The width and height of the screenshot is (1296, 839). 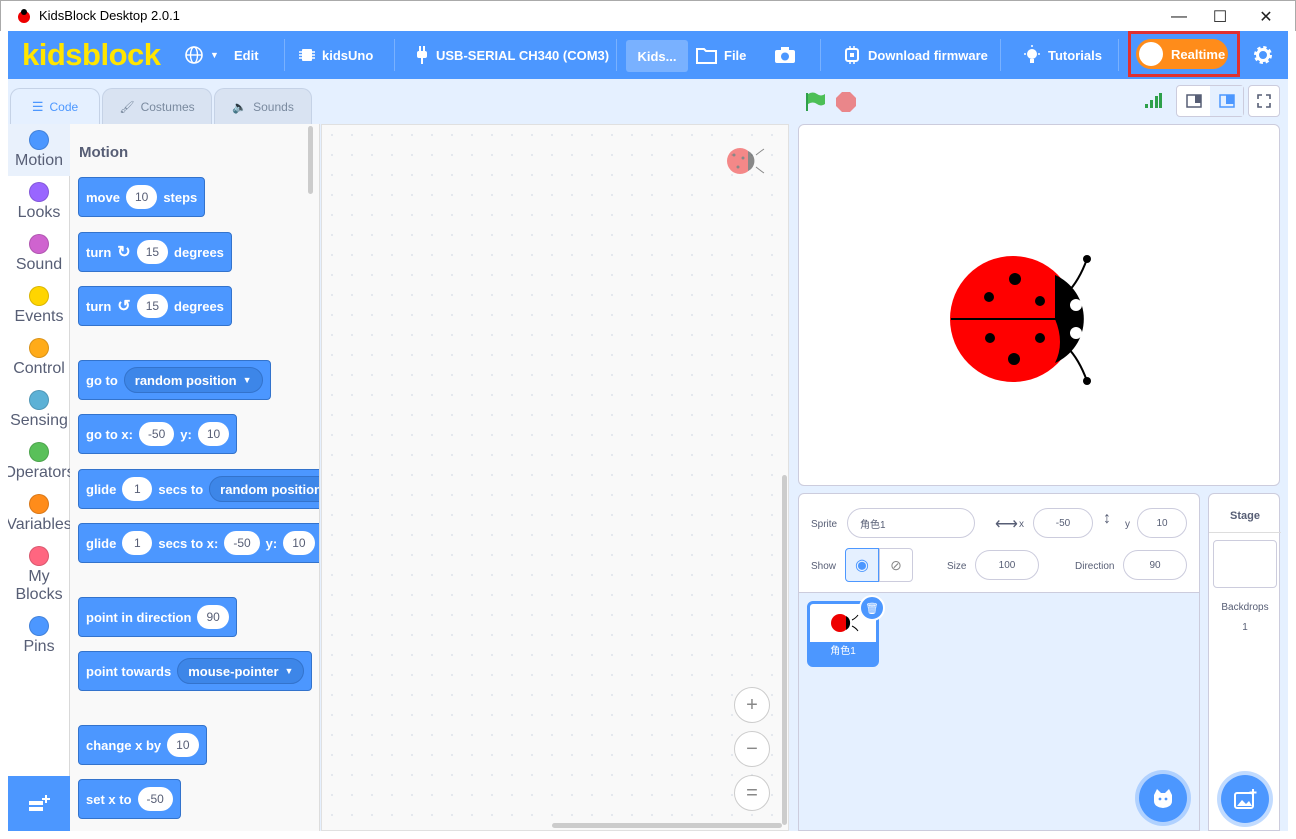 I want to click on category-control: Control, so click(x=39, y=362).